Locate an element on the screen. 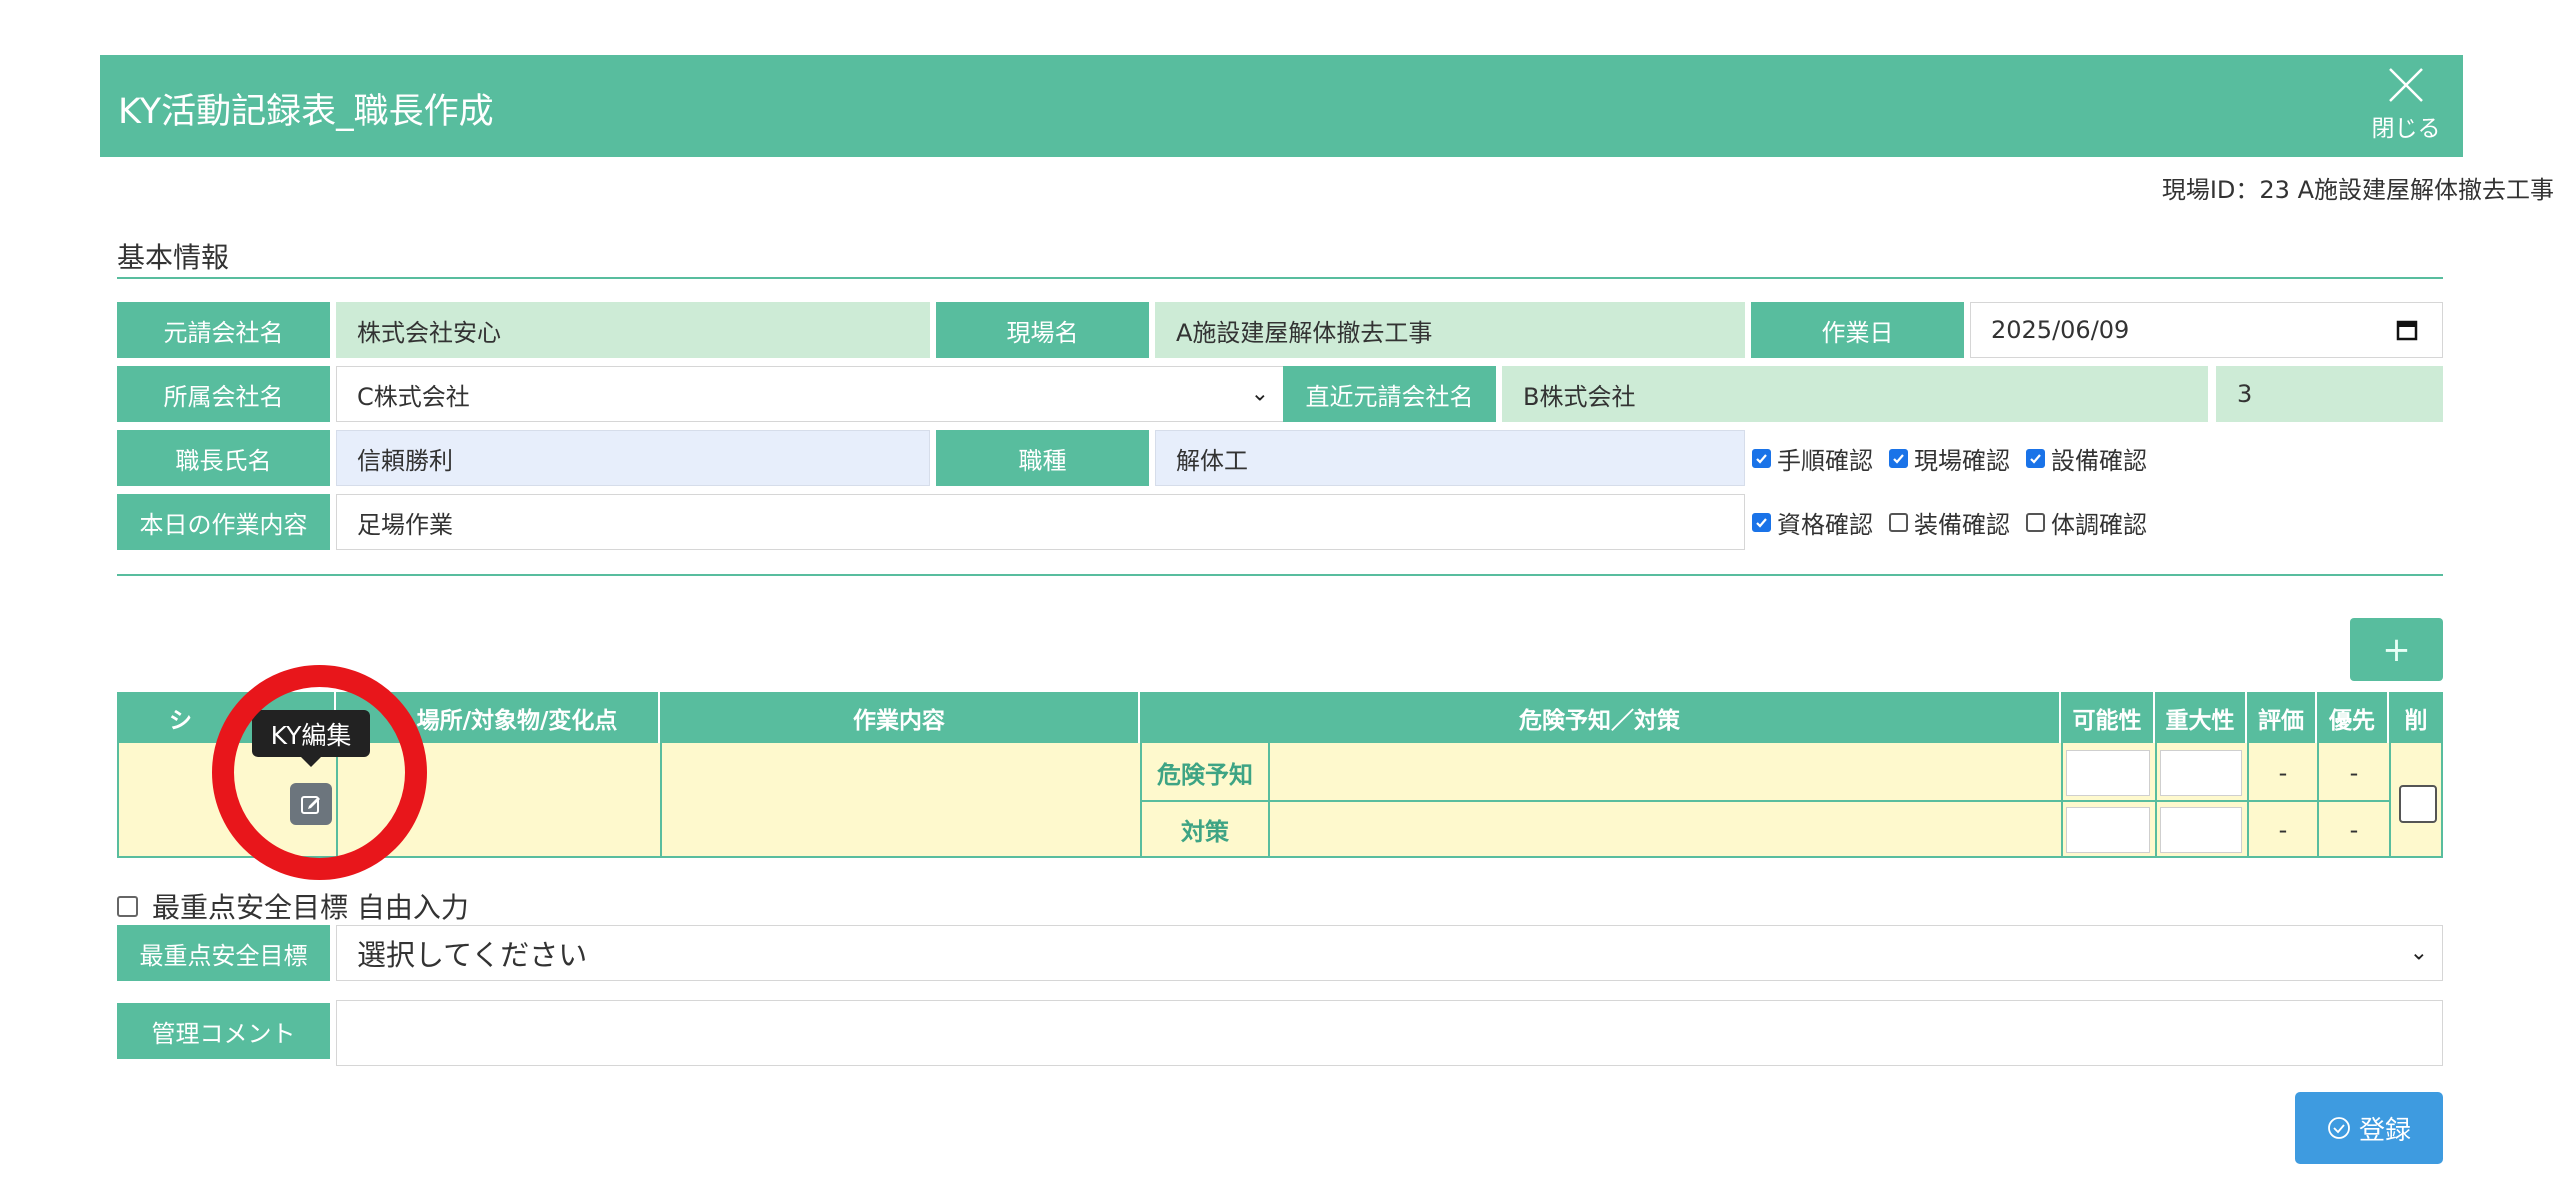  check-site: 現場確認 is located at coordinates (1949, 458).